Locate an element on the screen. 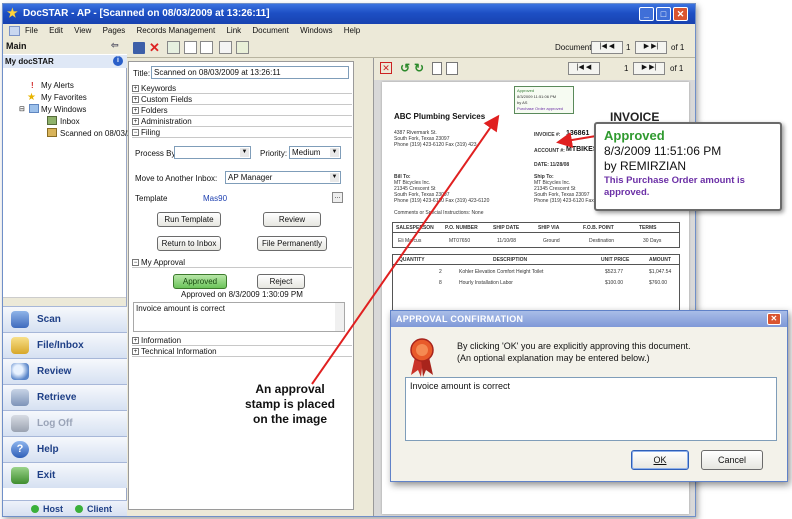 This screenshot has width=792, height=519. cancel-button: Cancel is located at coordinates (732, 460).